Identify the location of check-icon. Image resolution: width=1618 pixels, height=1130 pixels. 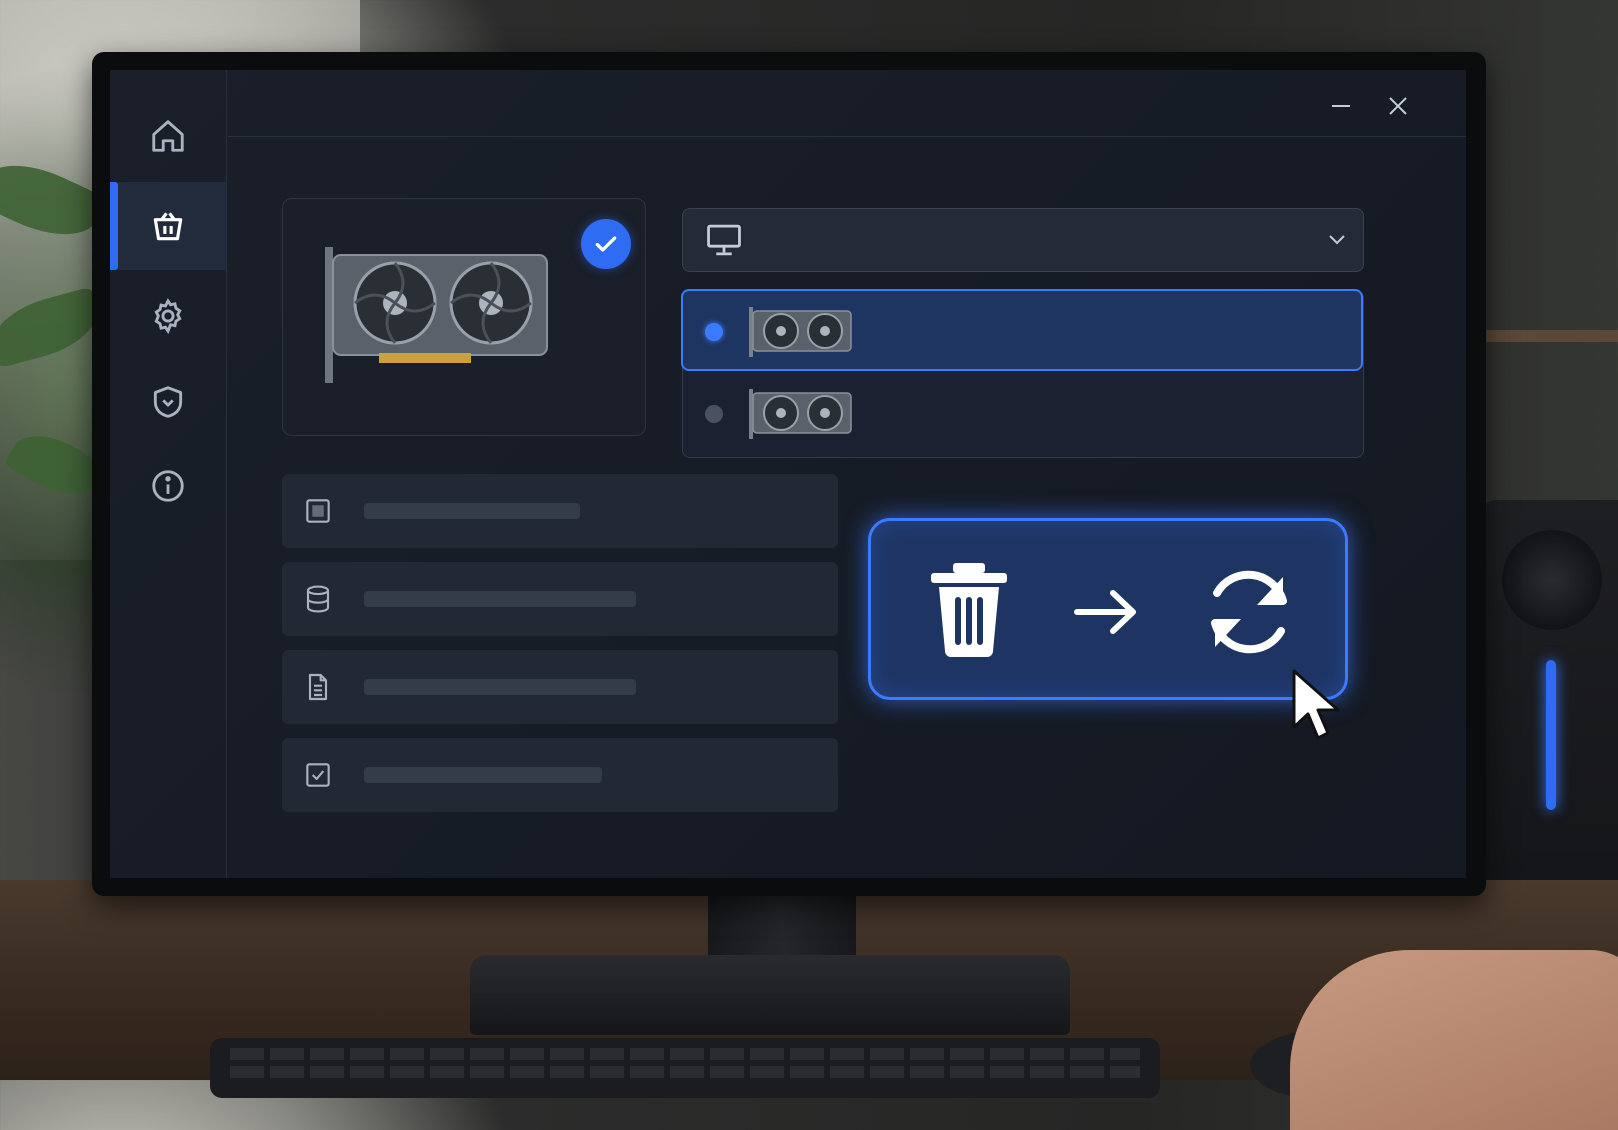
(606, 244).